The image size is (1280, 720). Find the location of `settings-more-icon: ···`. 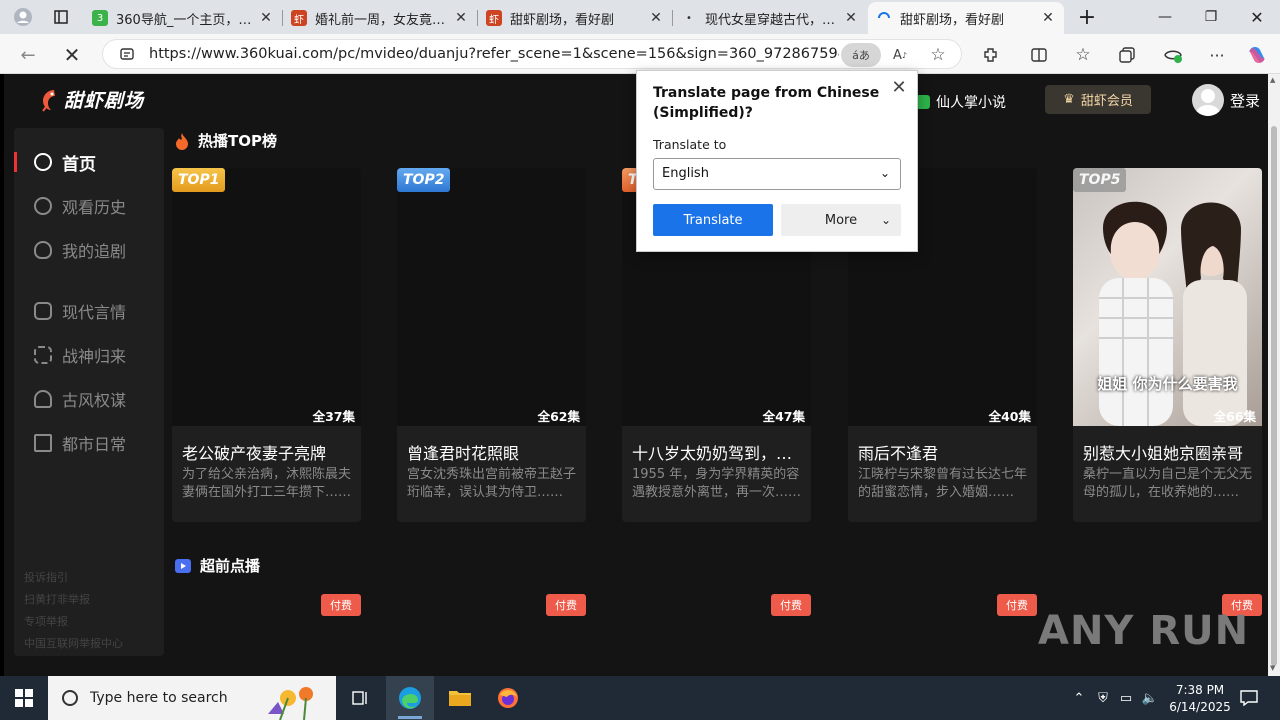

settings-more-icon: ··· is located at coordinates (1217, 55).